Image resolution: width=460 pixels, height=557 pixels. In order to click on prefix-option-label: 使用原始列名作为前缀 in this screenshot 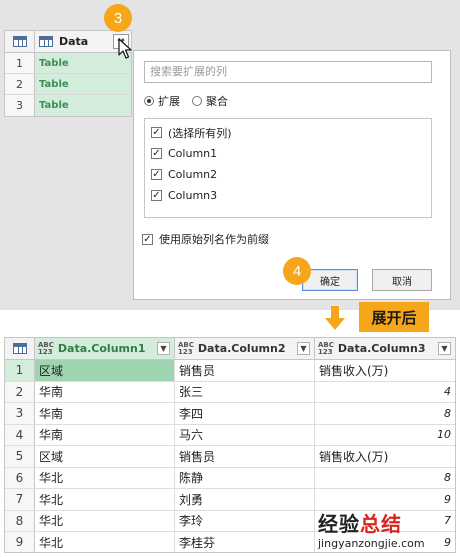, I will do `click(214, 239)`.